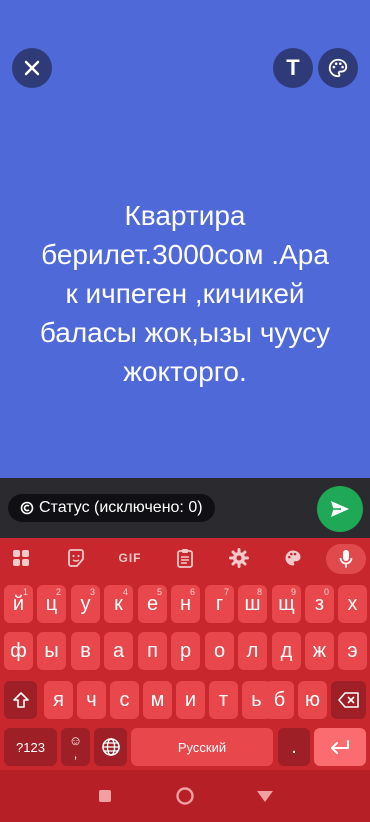  What do you see at coordinates (157, 700) in the screenshot?
I see `key: м` at bounding box center [157, 700].